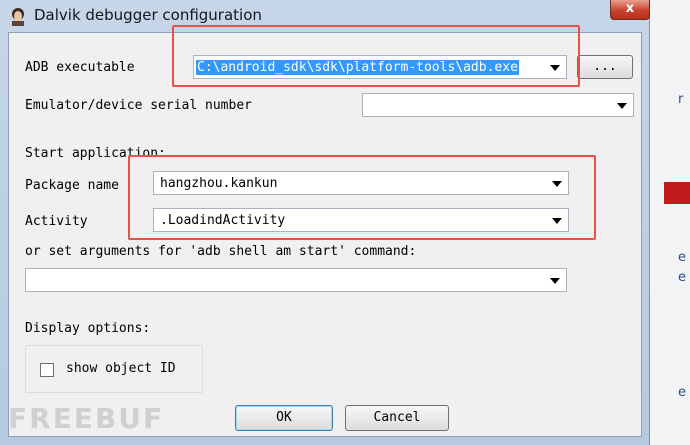 The height and width of the screenshot is (445, 690). What do you see at coordinates (681, 99) in the screenshot?
I see `background-text: r` at bounding box center [681, 99].